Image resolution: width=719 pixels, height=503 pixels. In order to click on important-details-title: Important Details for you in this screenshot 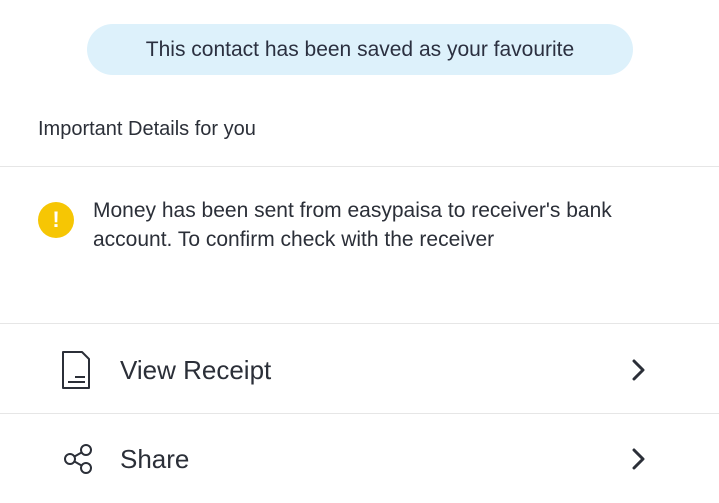, I will do `click(147, 129)`.